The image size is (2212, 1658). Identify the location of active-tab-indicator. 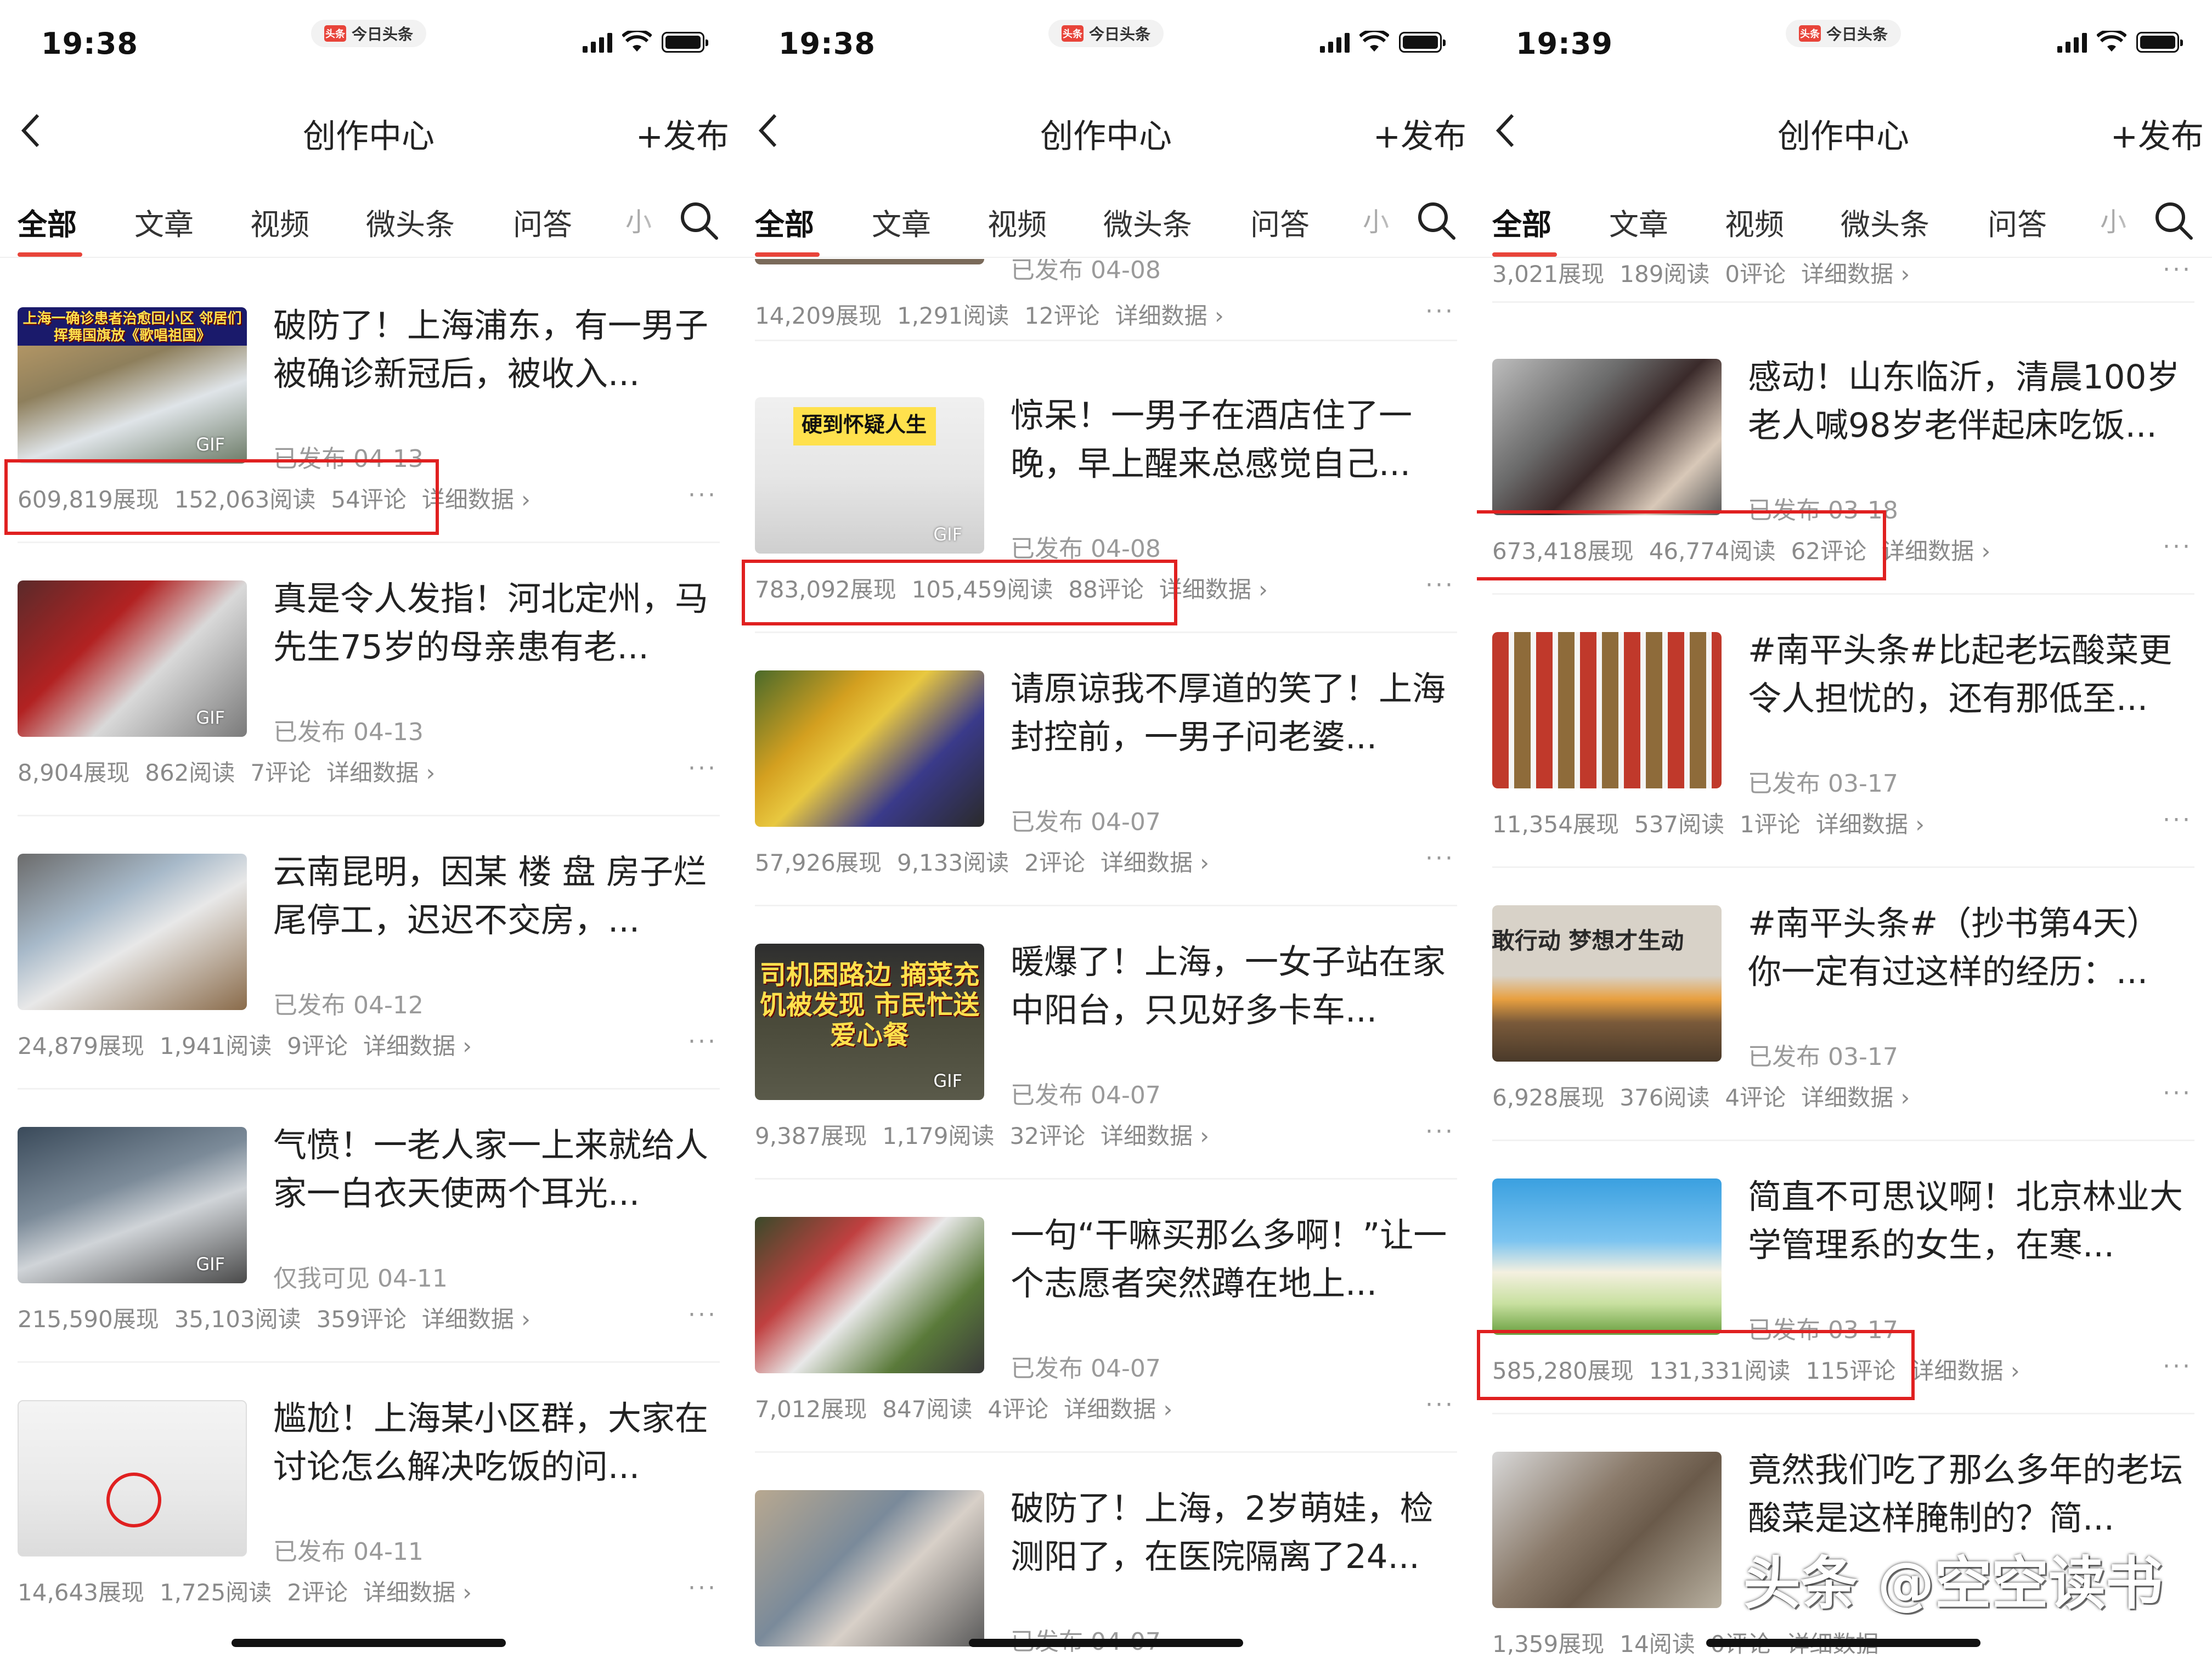
(1524, 254).